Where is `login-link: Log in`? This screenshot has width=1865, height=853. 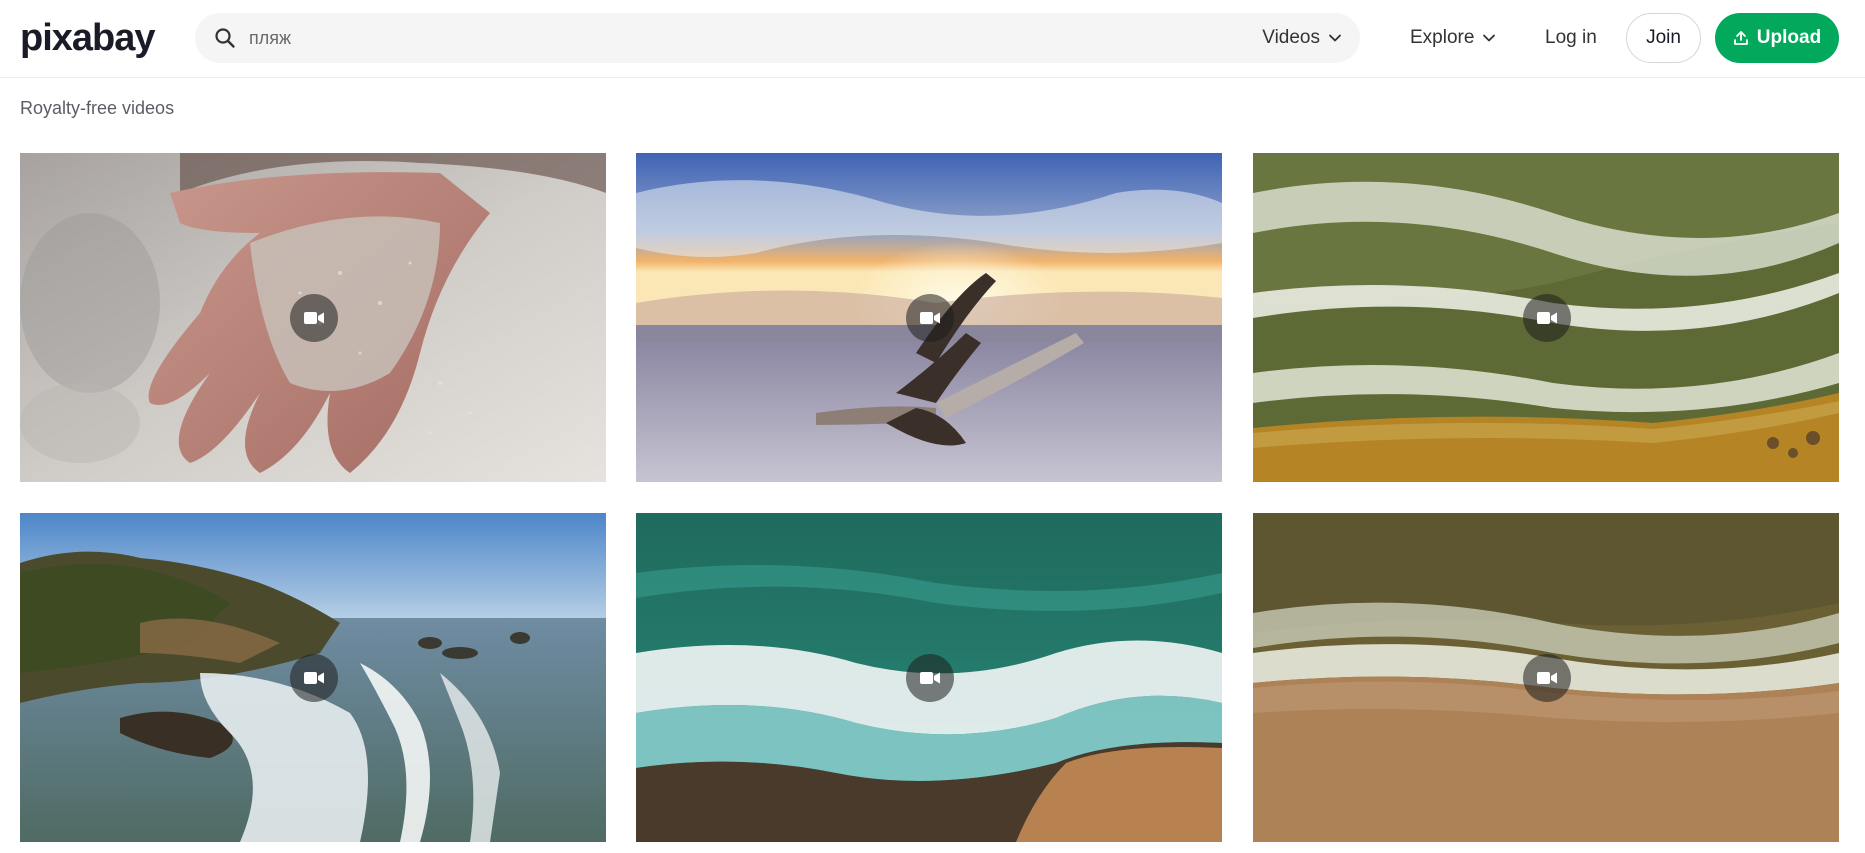
login-link: Log in is located at coordinates (1571, 38).